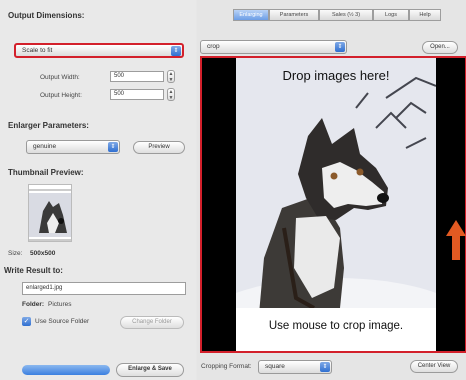 The width and height of the screenshot is (466, 380). Describe the element at coordinates (213, 46) in the screenshot. I see `source-select-value: crop` at that location.